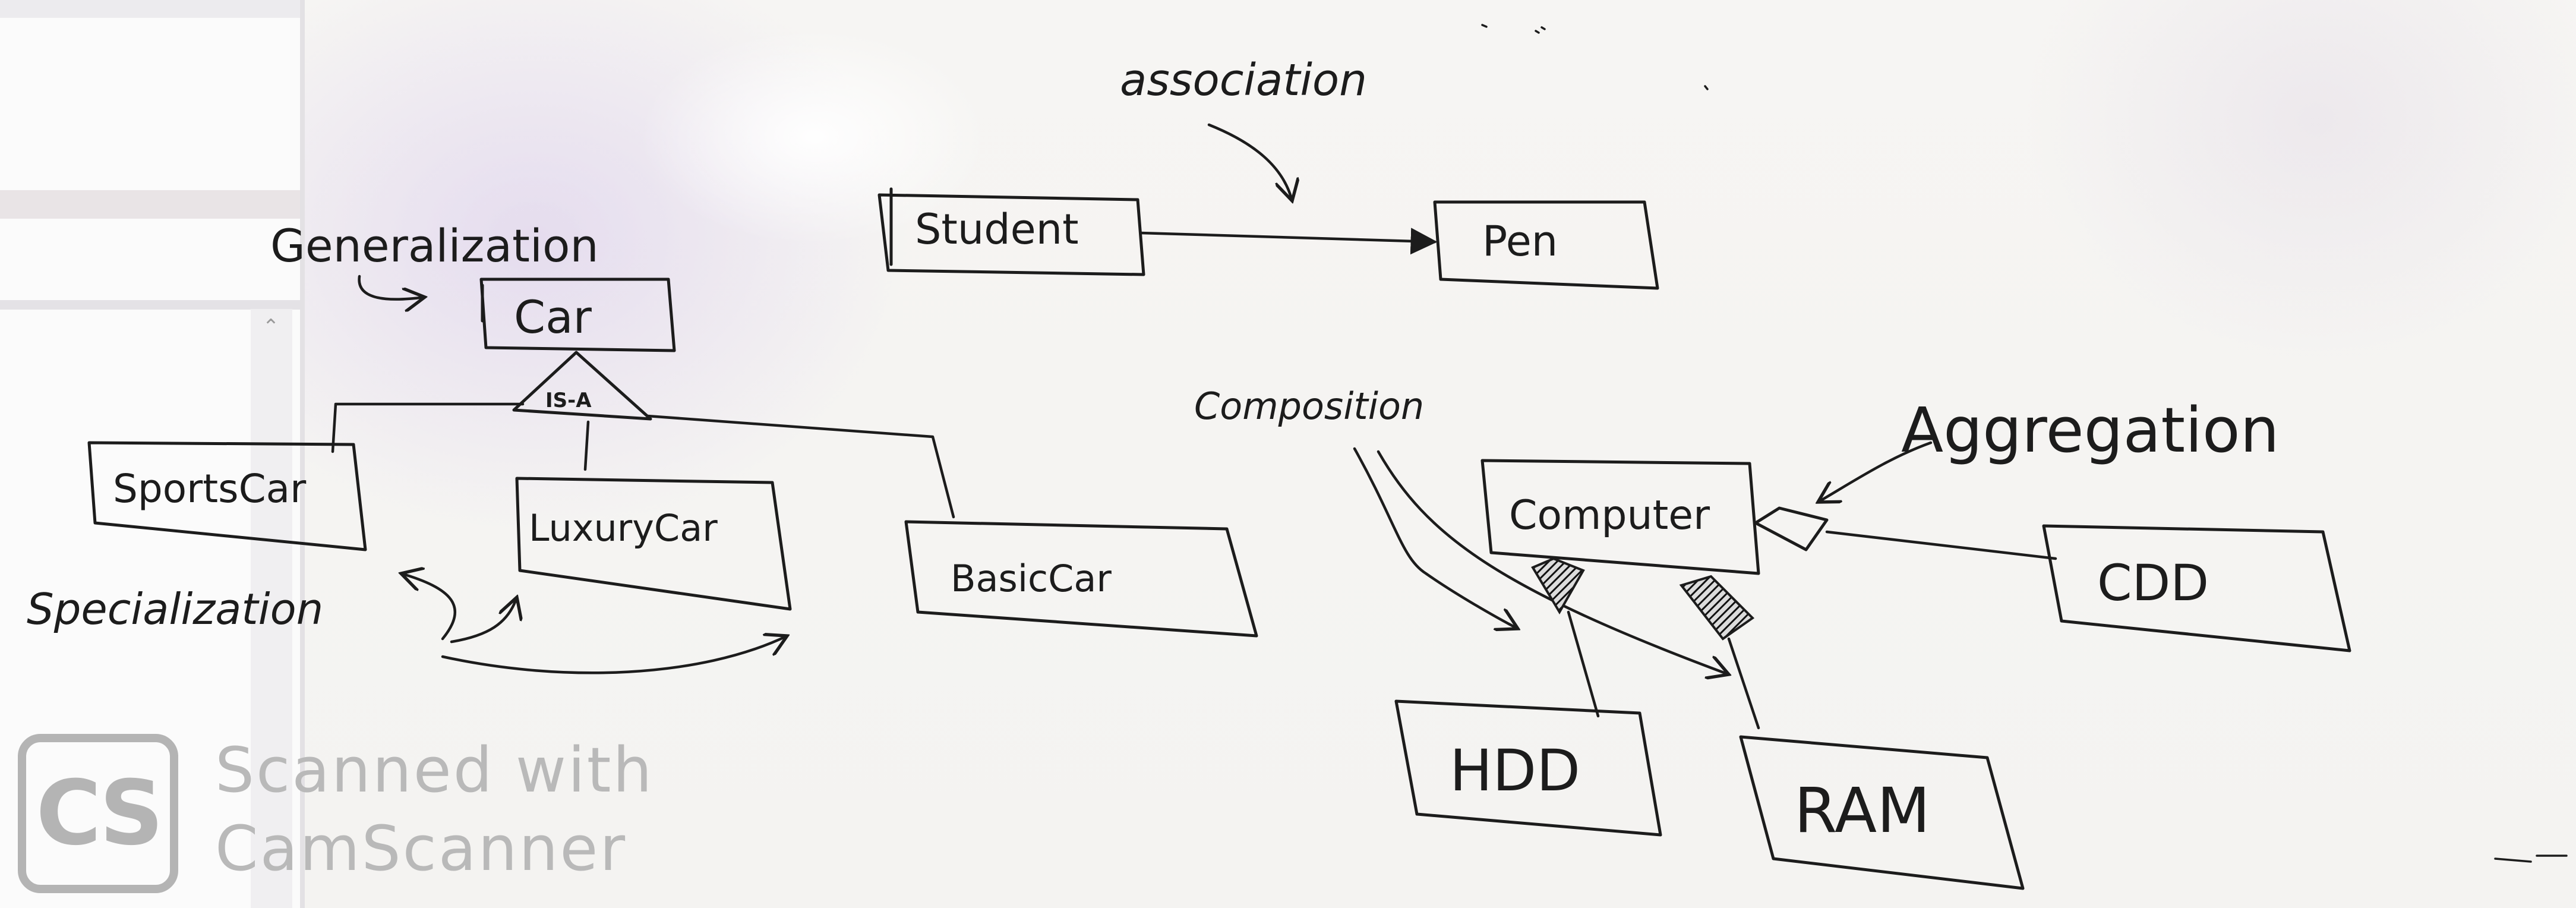 This screenshot has height=908, width=2576. I want to click on basiccar-link, so click(800, 466).